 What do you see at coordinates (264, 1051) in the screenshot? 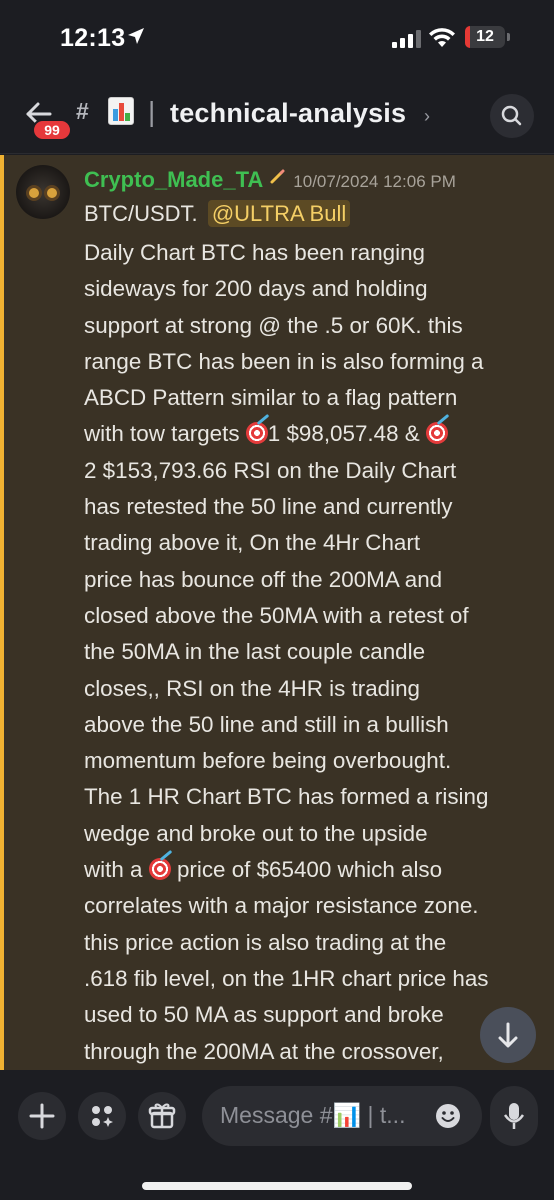
I see `message-body-text: through the 200MA at the crossover,` at bounding box center [264, 1051].